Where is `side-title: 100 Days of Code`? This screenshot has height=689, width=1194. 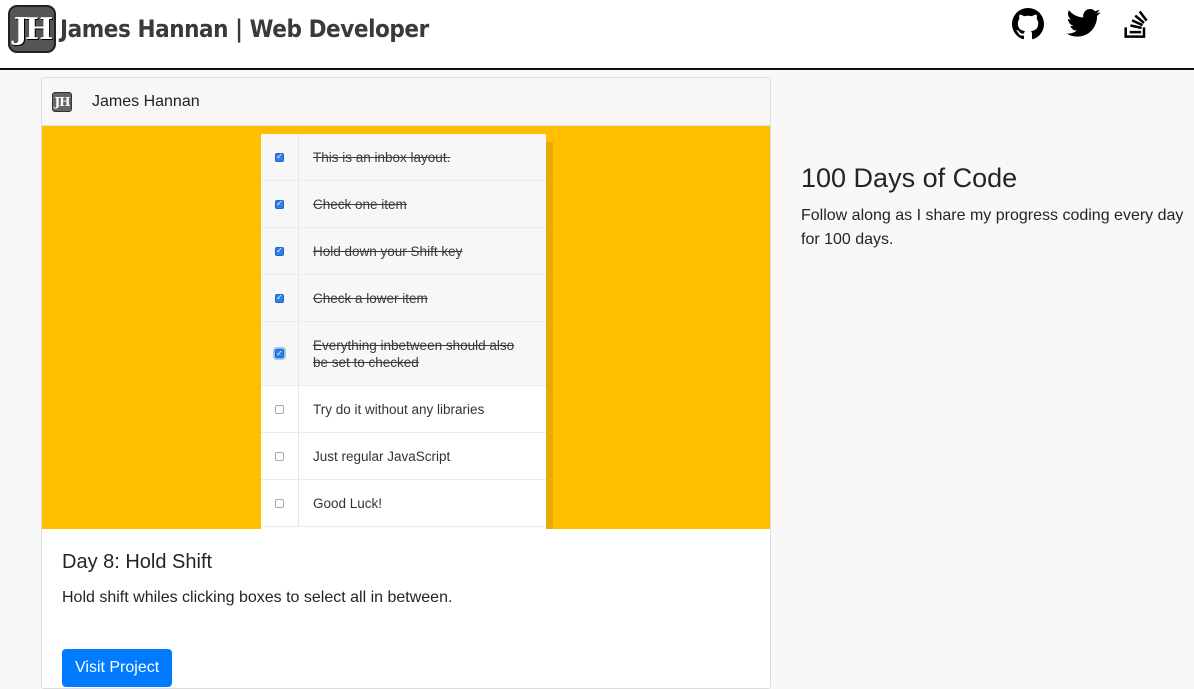 side-title: 100 Days of Code is located at coordinates (909, 178).